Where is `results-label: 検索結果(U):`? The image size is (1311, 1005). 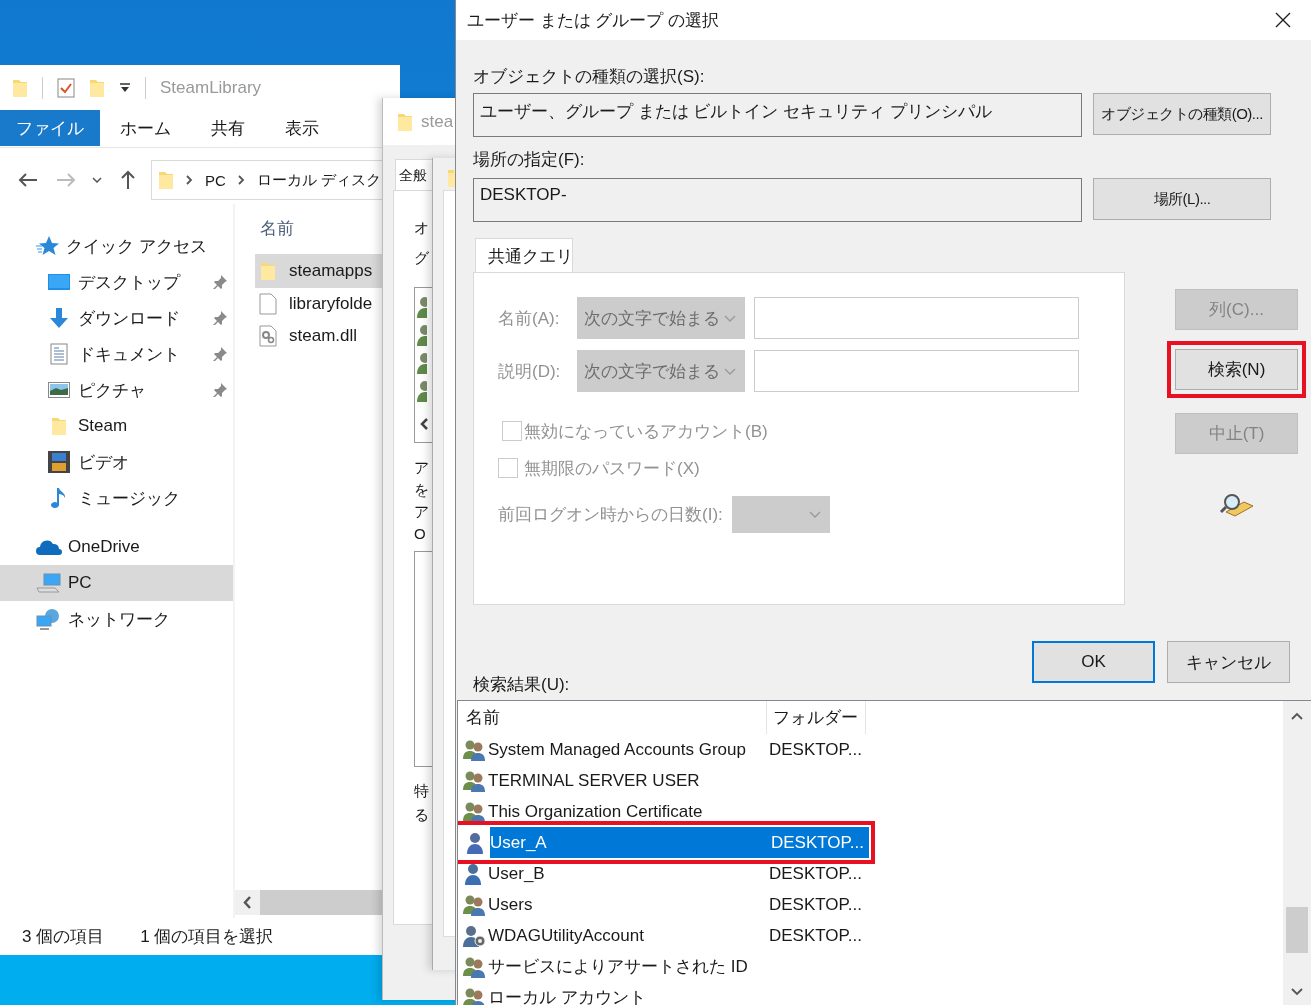
results-label: 検索結果(U): is located at coordinates (521, 684).